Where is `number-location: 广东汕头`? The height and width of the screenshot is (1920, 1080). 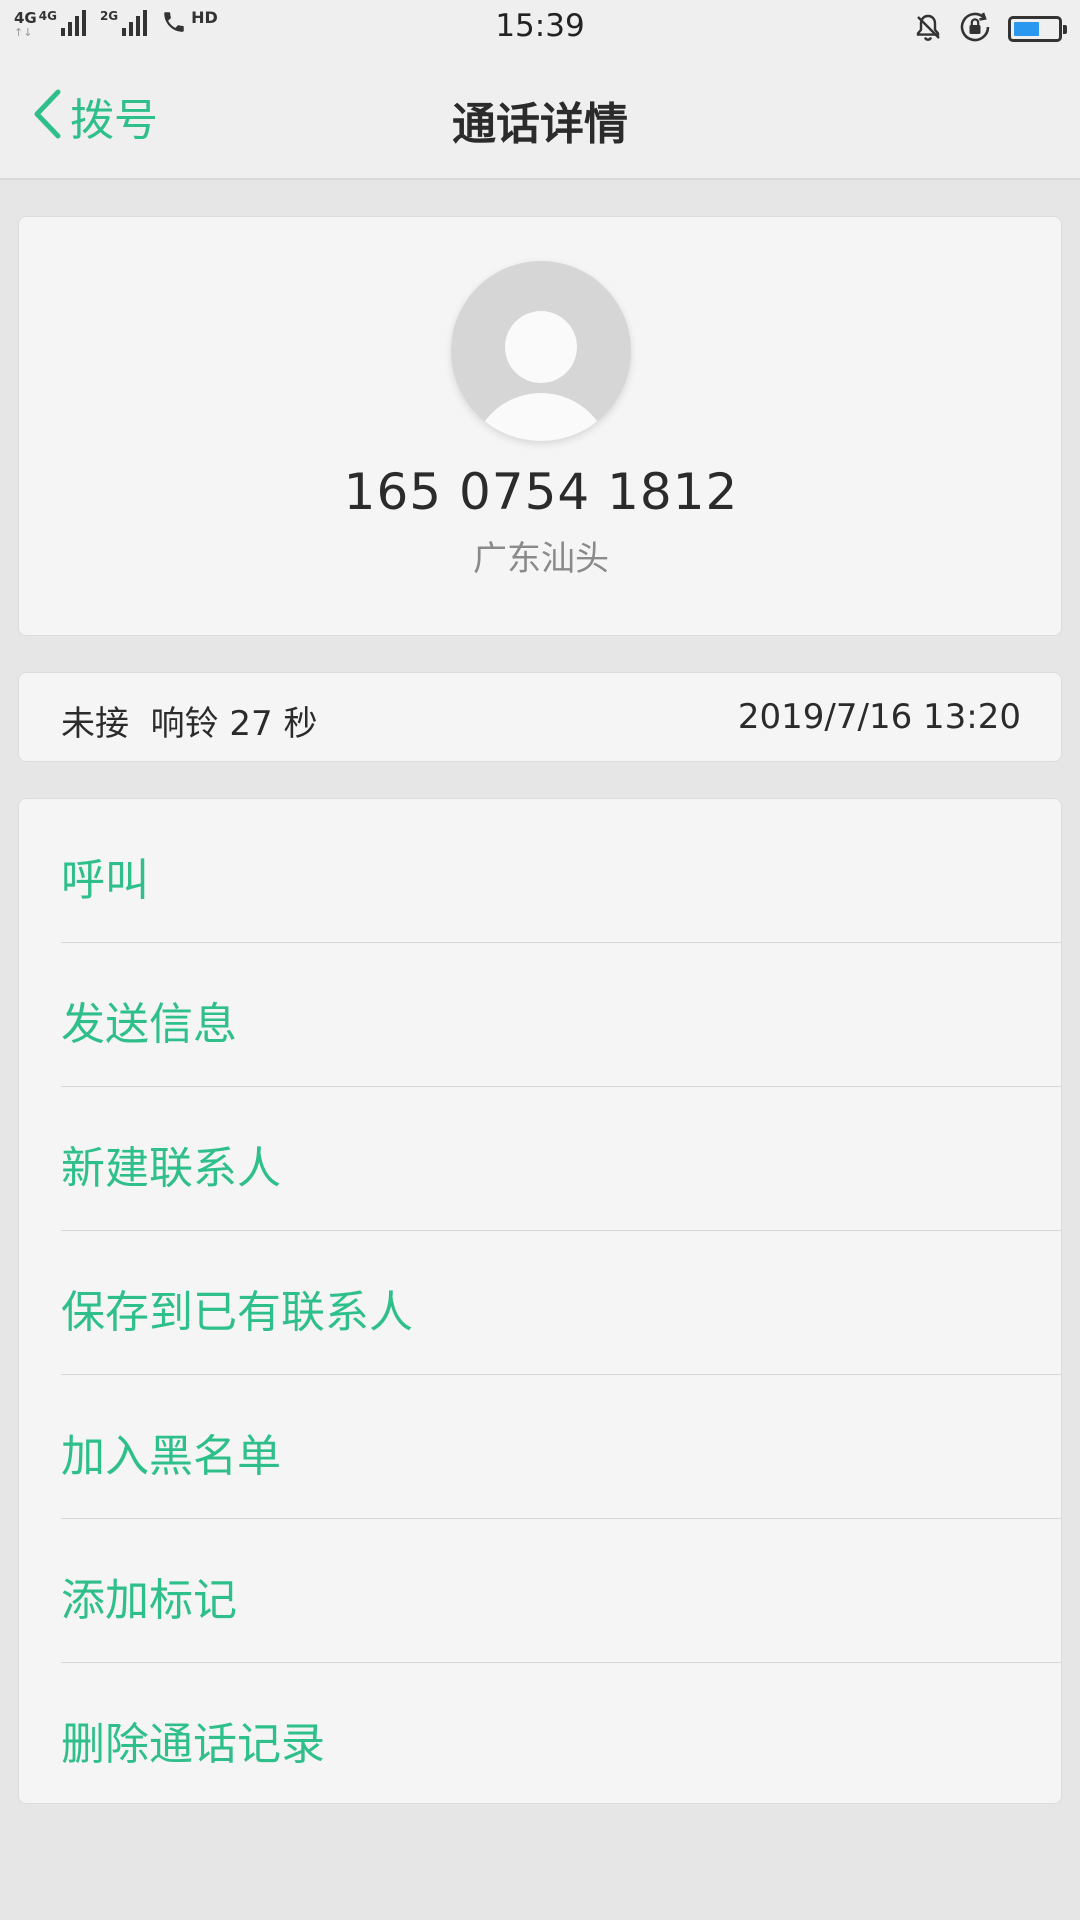
number-location: 广东汕头 is located at coordinates (541, 559).